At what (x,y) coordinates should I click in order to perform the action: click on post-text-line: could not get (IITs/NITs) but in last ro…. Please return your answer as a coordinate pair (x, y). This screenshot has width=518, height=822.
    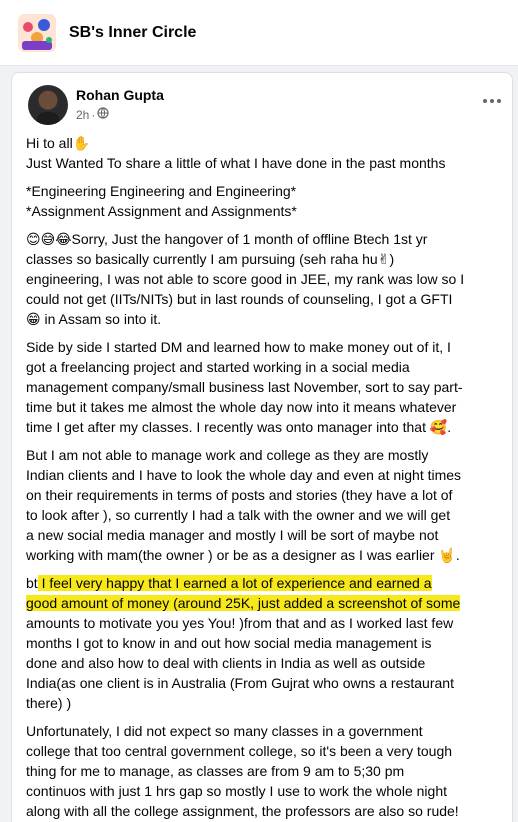
    Looking at the image, I should click on (239, 299).